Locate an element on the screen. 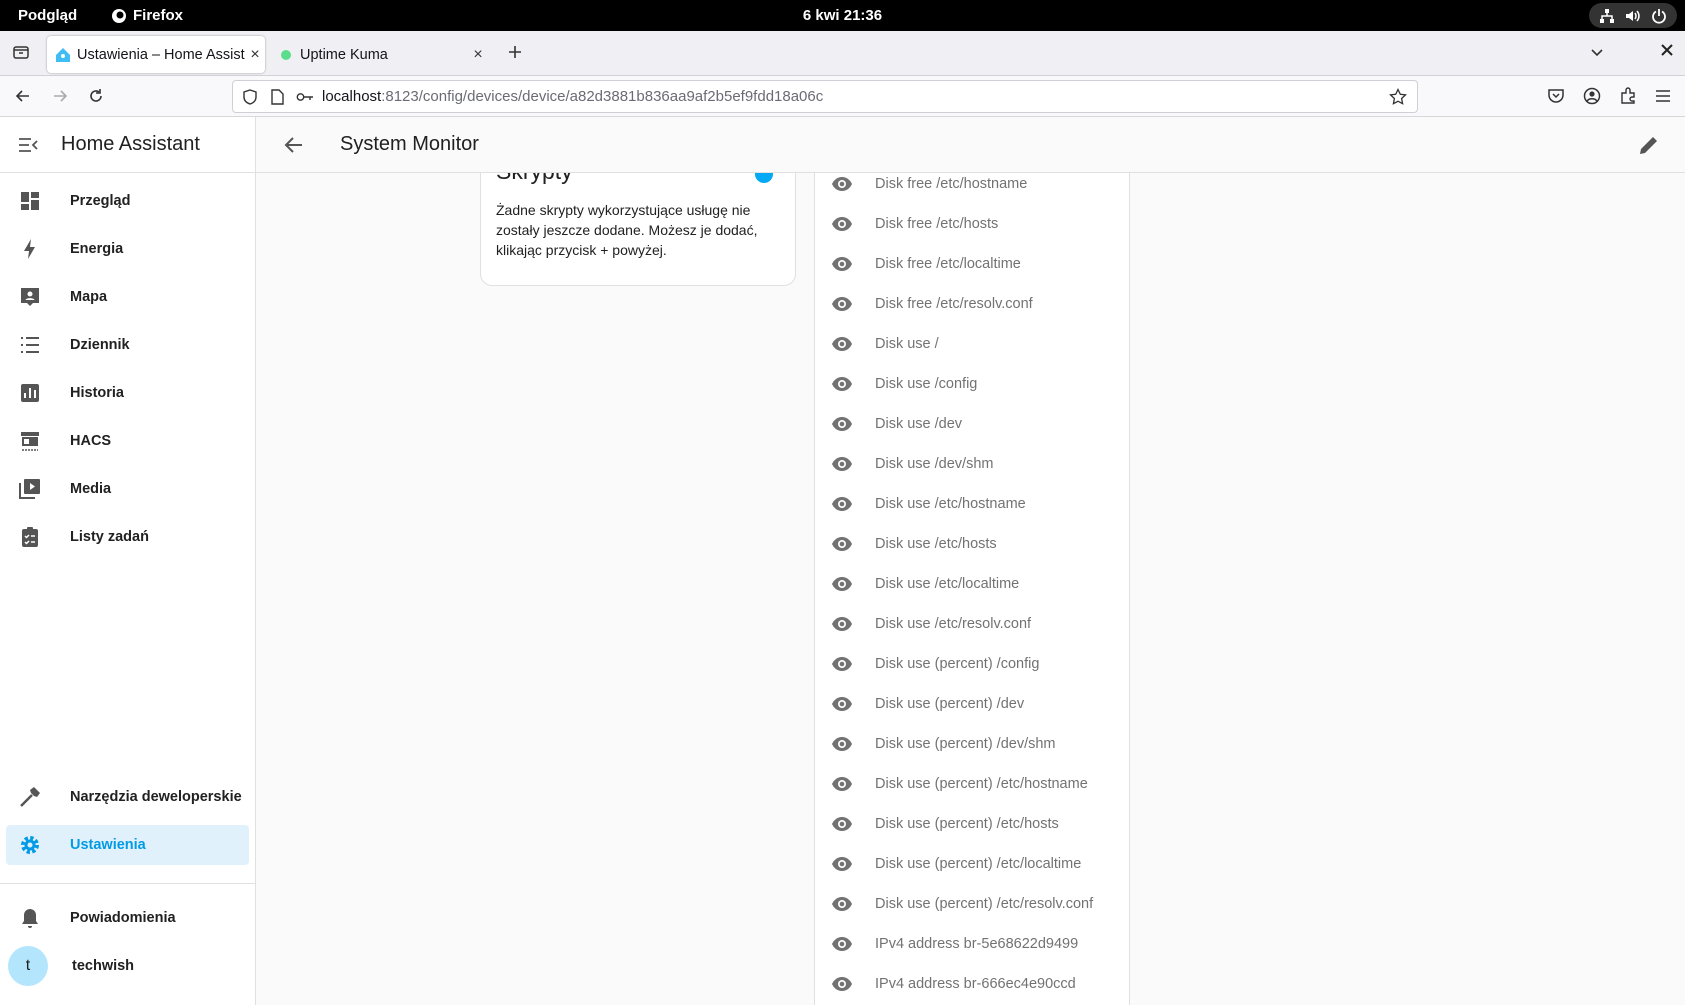 The height and width of the screenshot is (1005, 1685). tab-title: Uptime Kuma is located at coordinates (344, 54).